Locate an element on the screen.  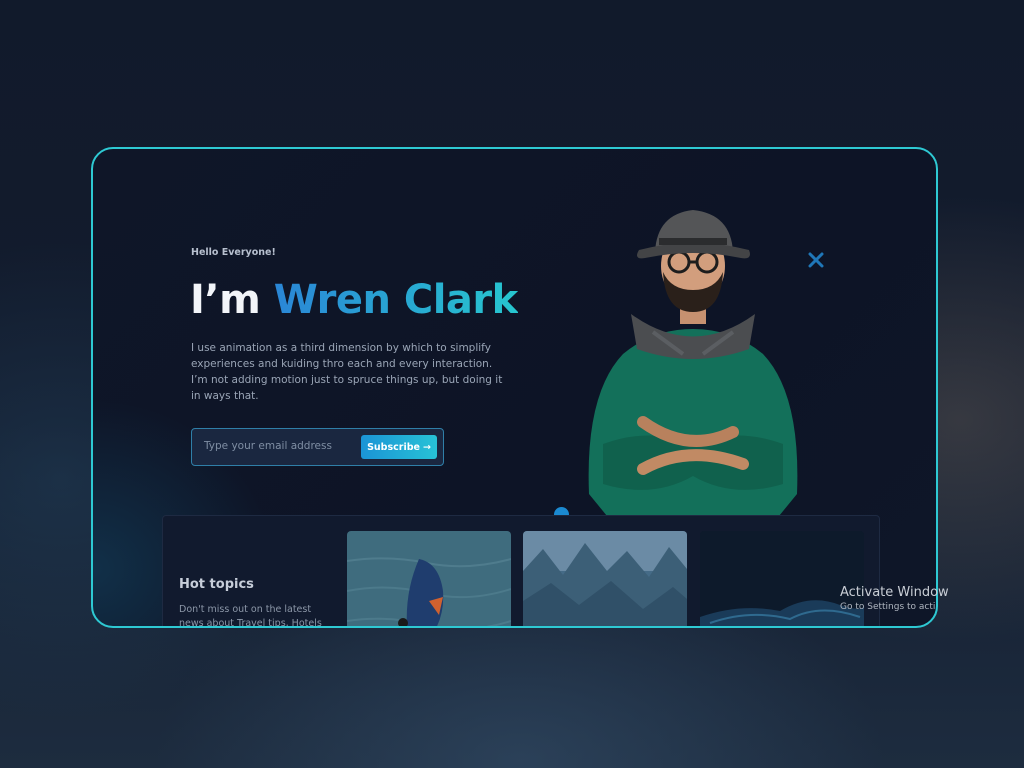
windsurf-photo is located at coordinates (429, 578).